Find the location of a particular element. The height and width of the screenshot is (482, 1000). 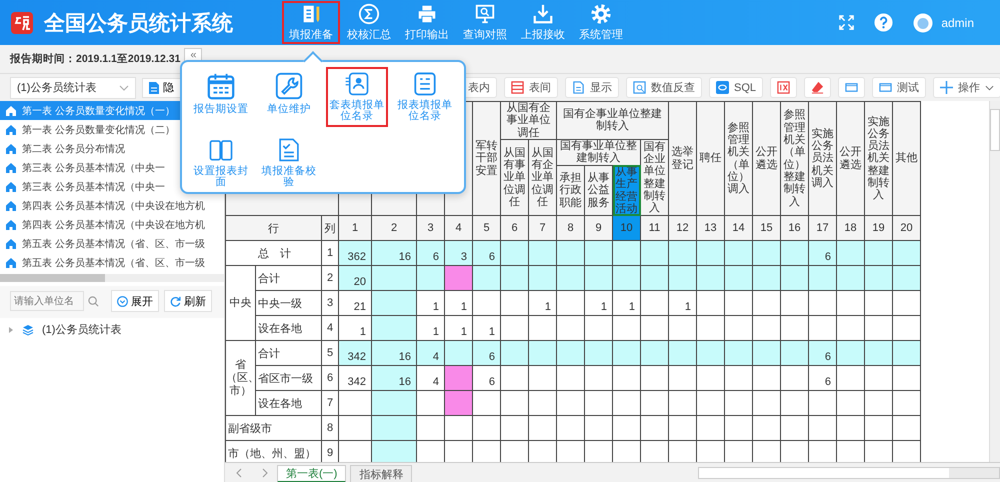

avatar-icon is located at coordinates (923, 22).